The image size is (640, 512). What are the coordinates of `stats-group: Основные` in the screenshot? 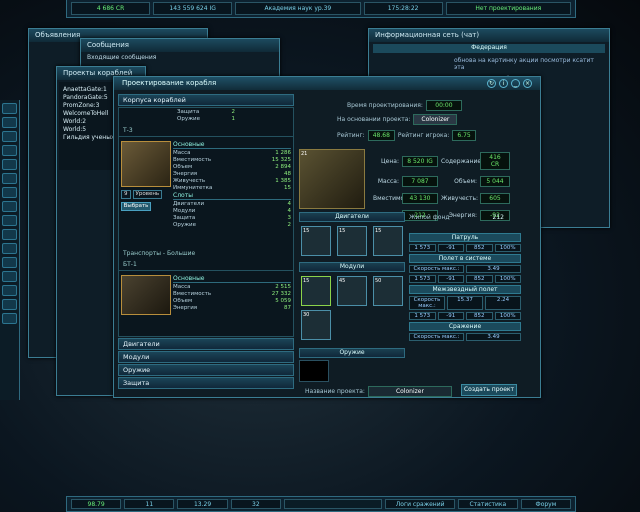 It's located at (232, 279).